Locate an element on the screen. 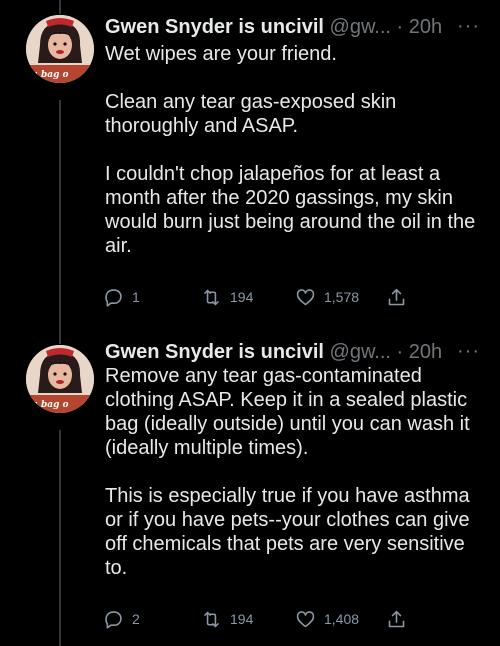 This screenshot has width=500, height=646. reply-button: 1 is located at coordinates (121, 297).